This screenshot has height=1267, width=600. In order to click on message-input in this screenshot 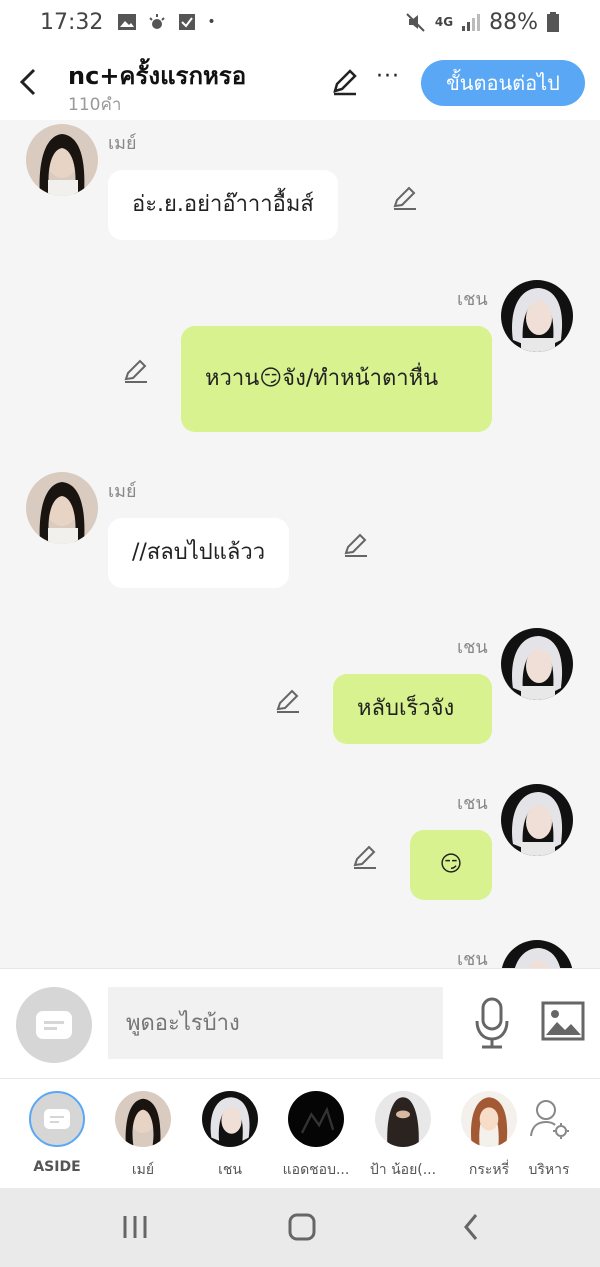, I will do `click(275, 1023)`.